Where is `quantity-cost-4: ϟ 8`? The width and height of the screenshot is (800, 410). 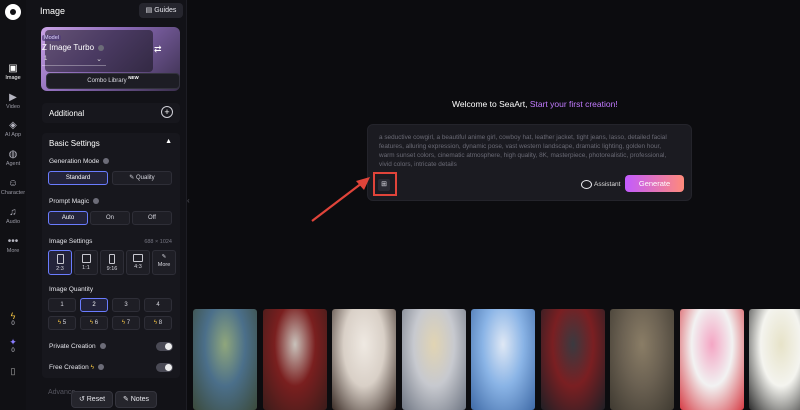 quantity-cost-4: ϟ 8 is located at coordinates (158, 323).